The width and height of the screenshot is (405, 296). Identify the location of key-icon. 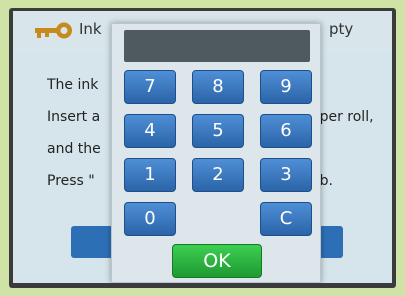
(53, 30).